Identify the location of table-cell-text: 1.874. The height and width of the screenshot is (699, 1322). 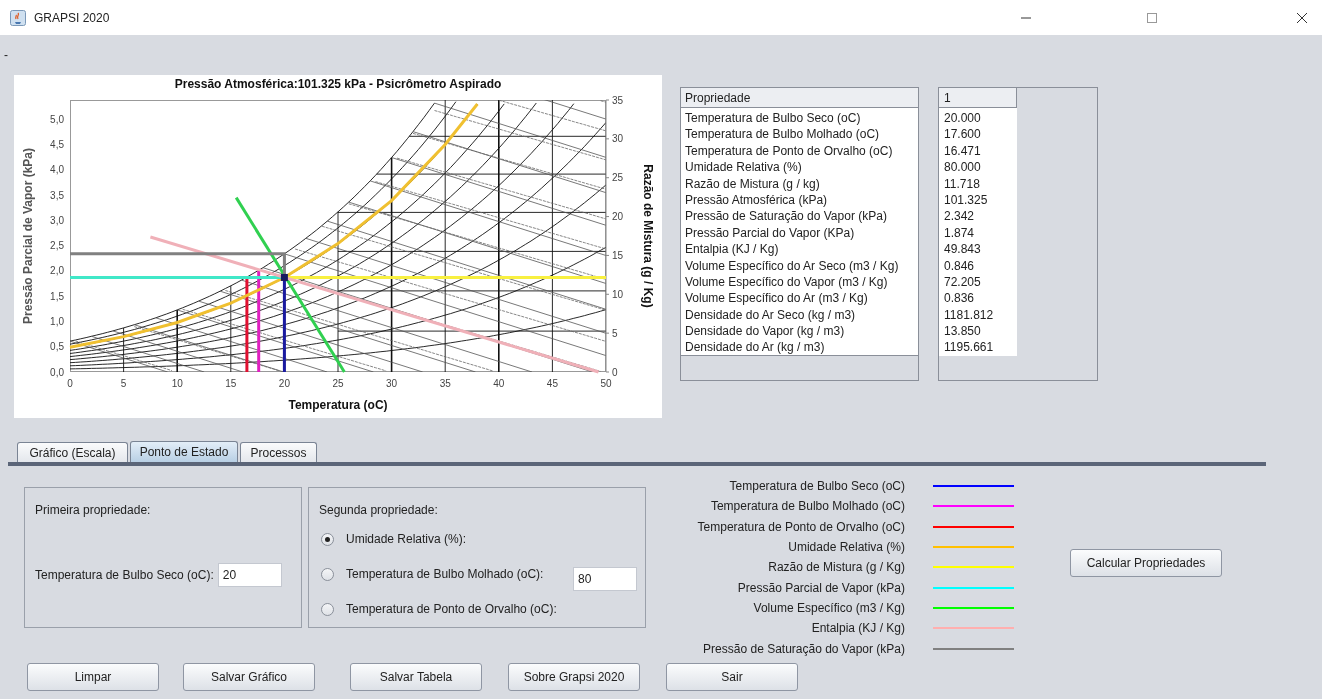
(959, 233).